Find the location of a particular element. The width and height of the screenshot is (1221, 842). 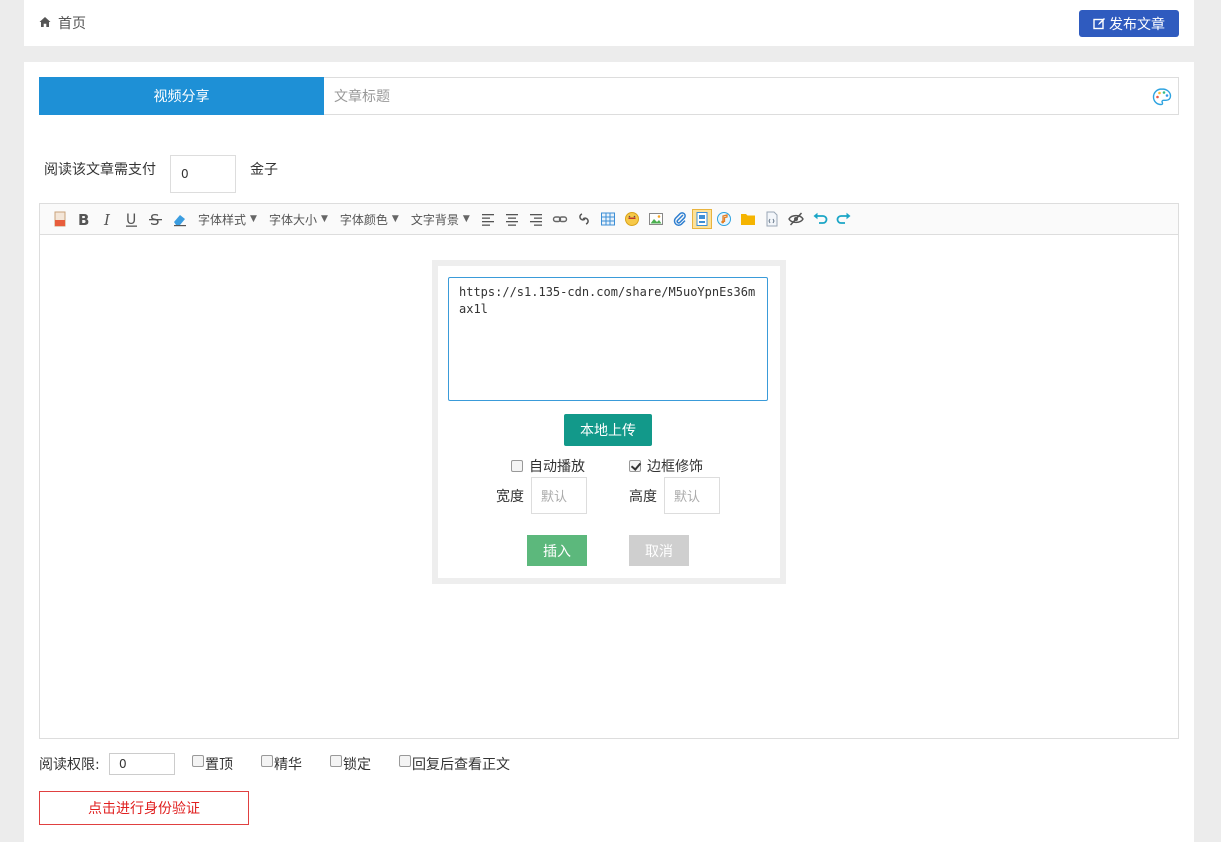

strikethrough-button: S is located at coordinates (156, 219).